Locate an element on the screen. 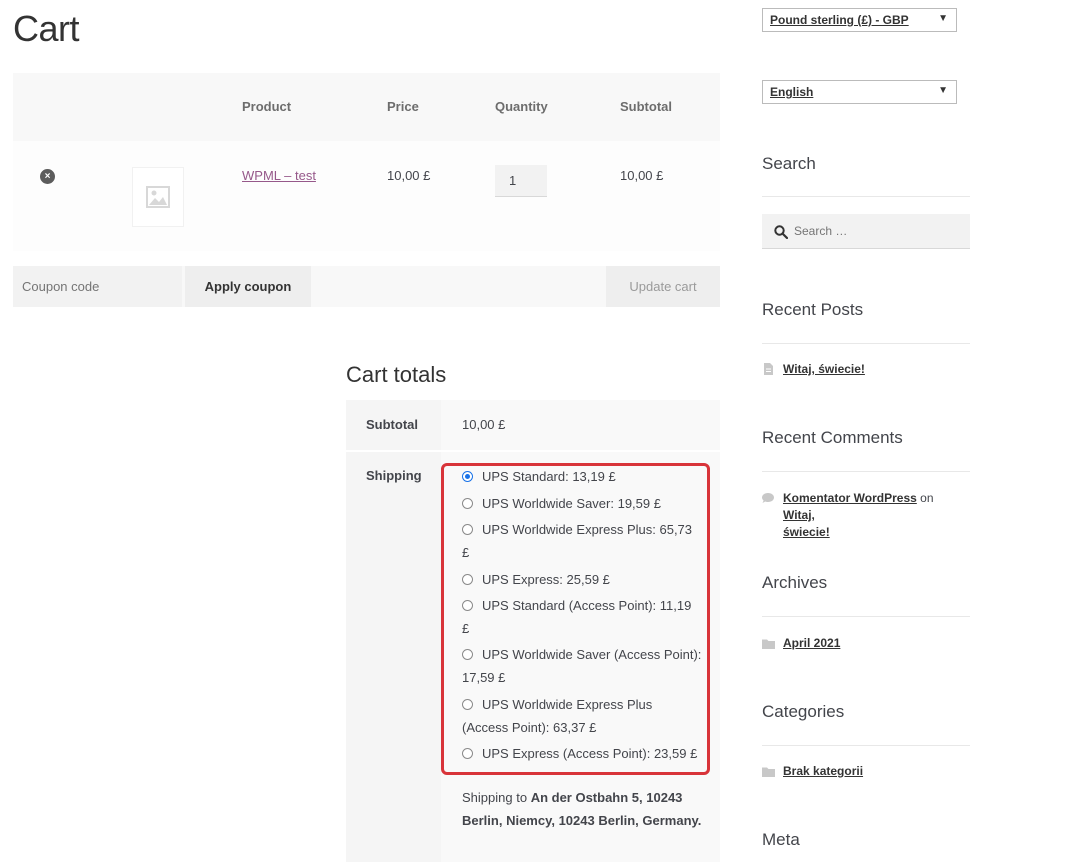  cart-totals-title: Cart totals is located at coordinates (396, 374).